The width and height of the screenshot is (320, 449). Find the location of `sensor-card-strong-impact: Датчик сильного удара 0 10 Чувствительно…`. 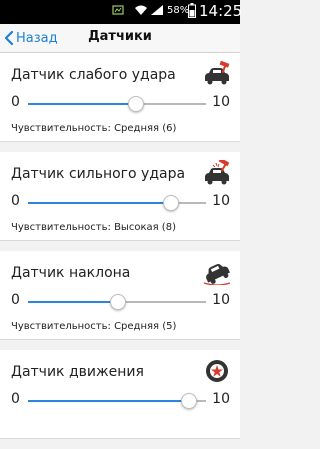

sensor-card-strong-impact: Датчик сильного удара 0 10 Чувствительно… is located at coordinates (120, 196).